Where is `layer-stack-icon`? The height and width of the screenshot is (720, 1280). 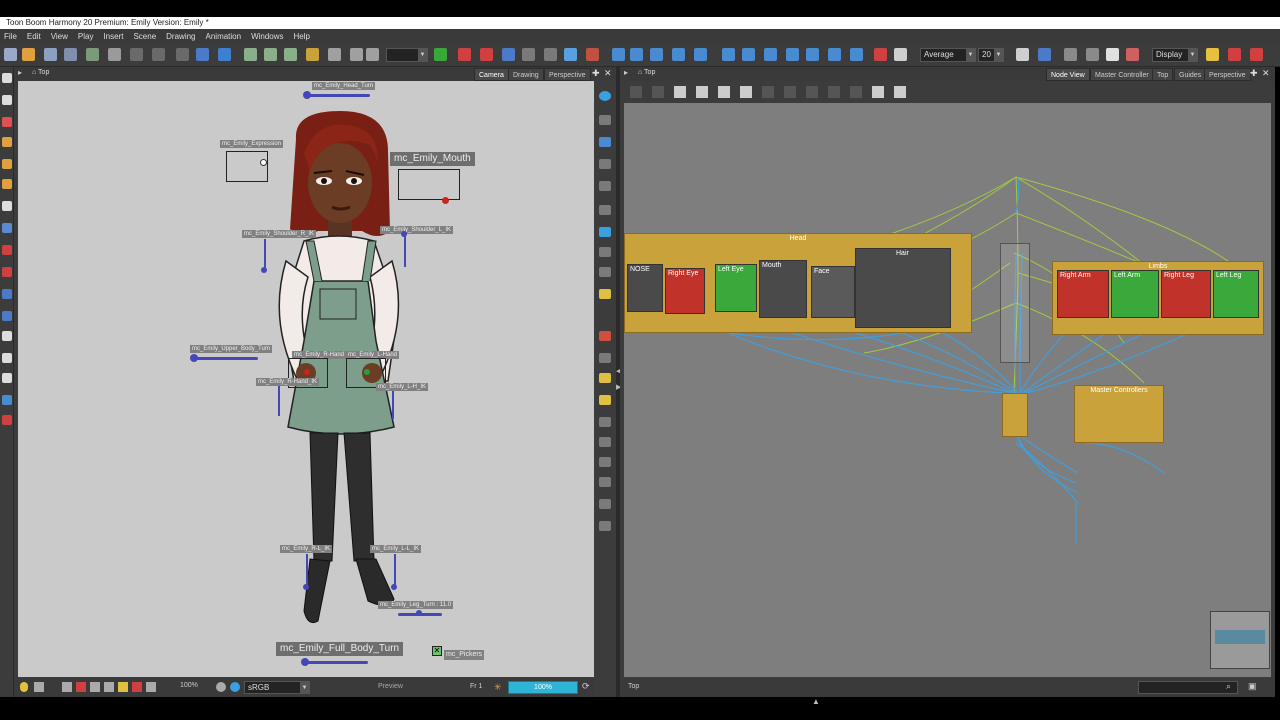 layer-stack-icon is located at coordinates (605, 120).